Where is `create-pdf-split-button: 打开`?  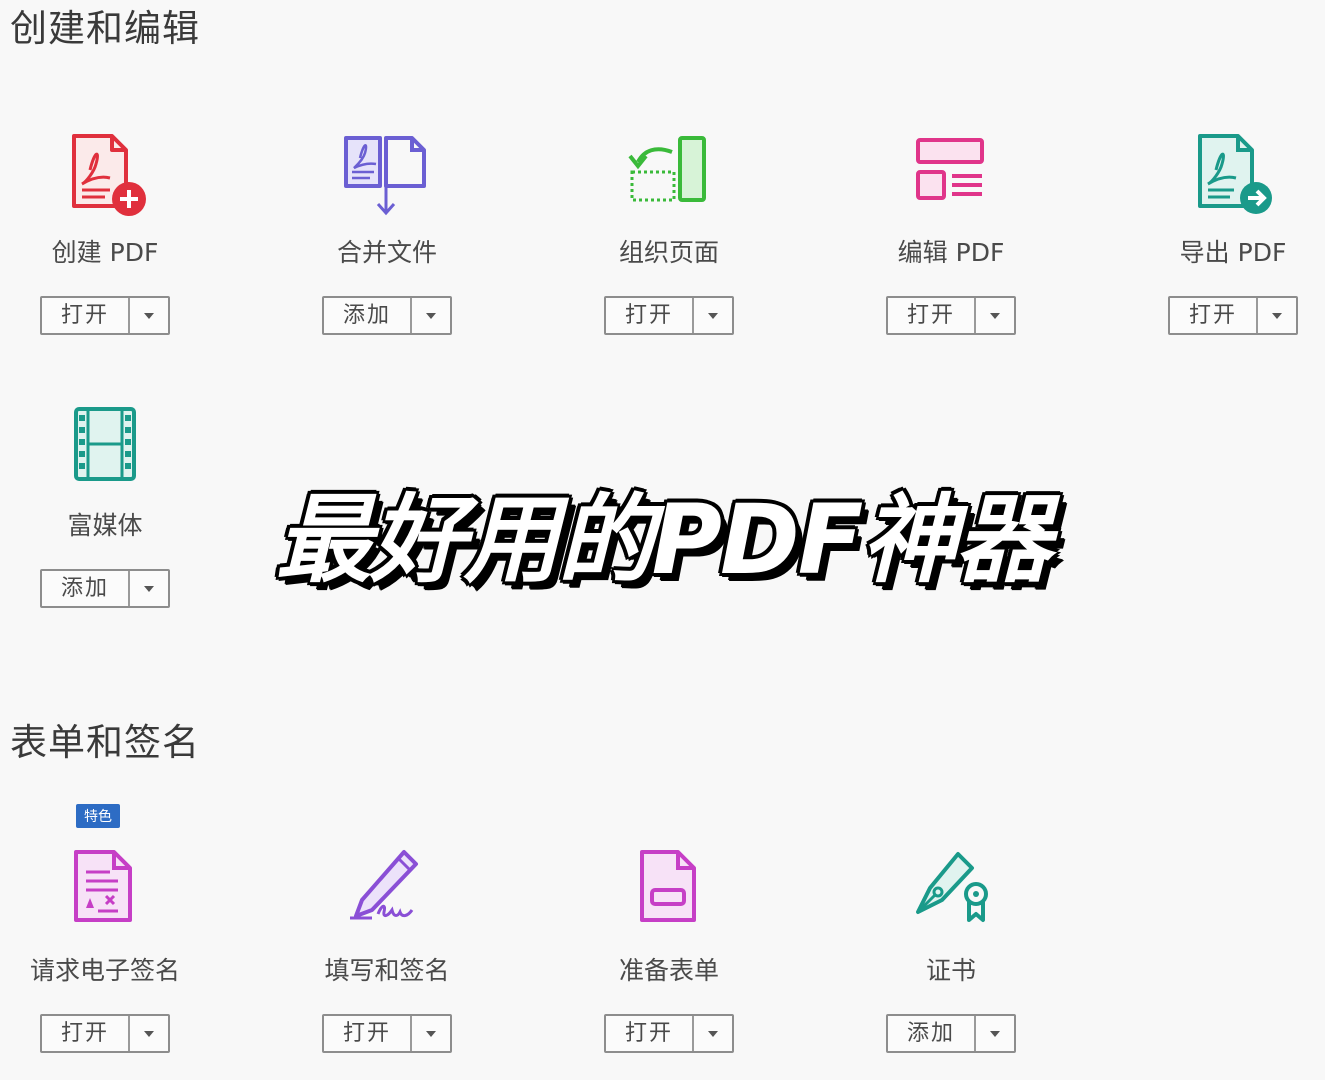
create-pdf-split-button: 打开 is located at coordinates (105, 315).